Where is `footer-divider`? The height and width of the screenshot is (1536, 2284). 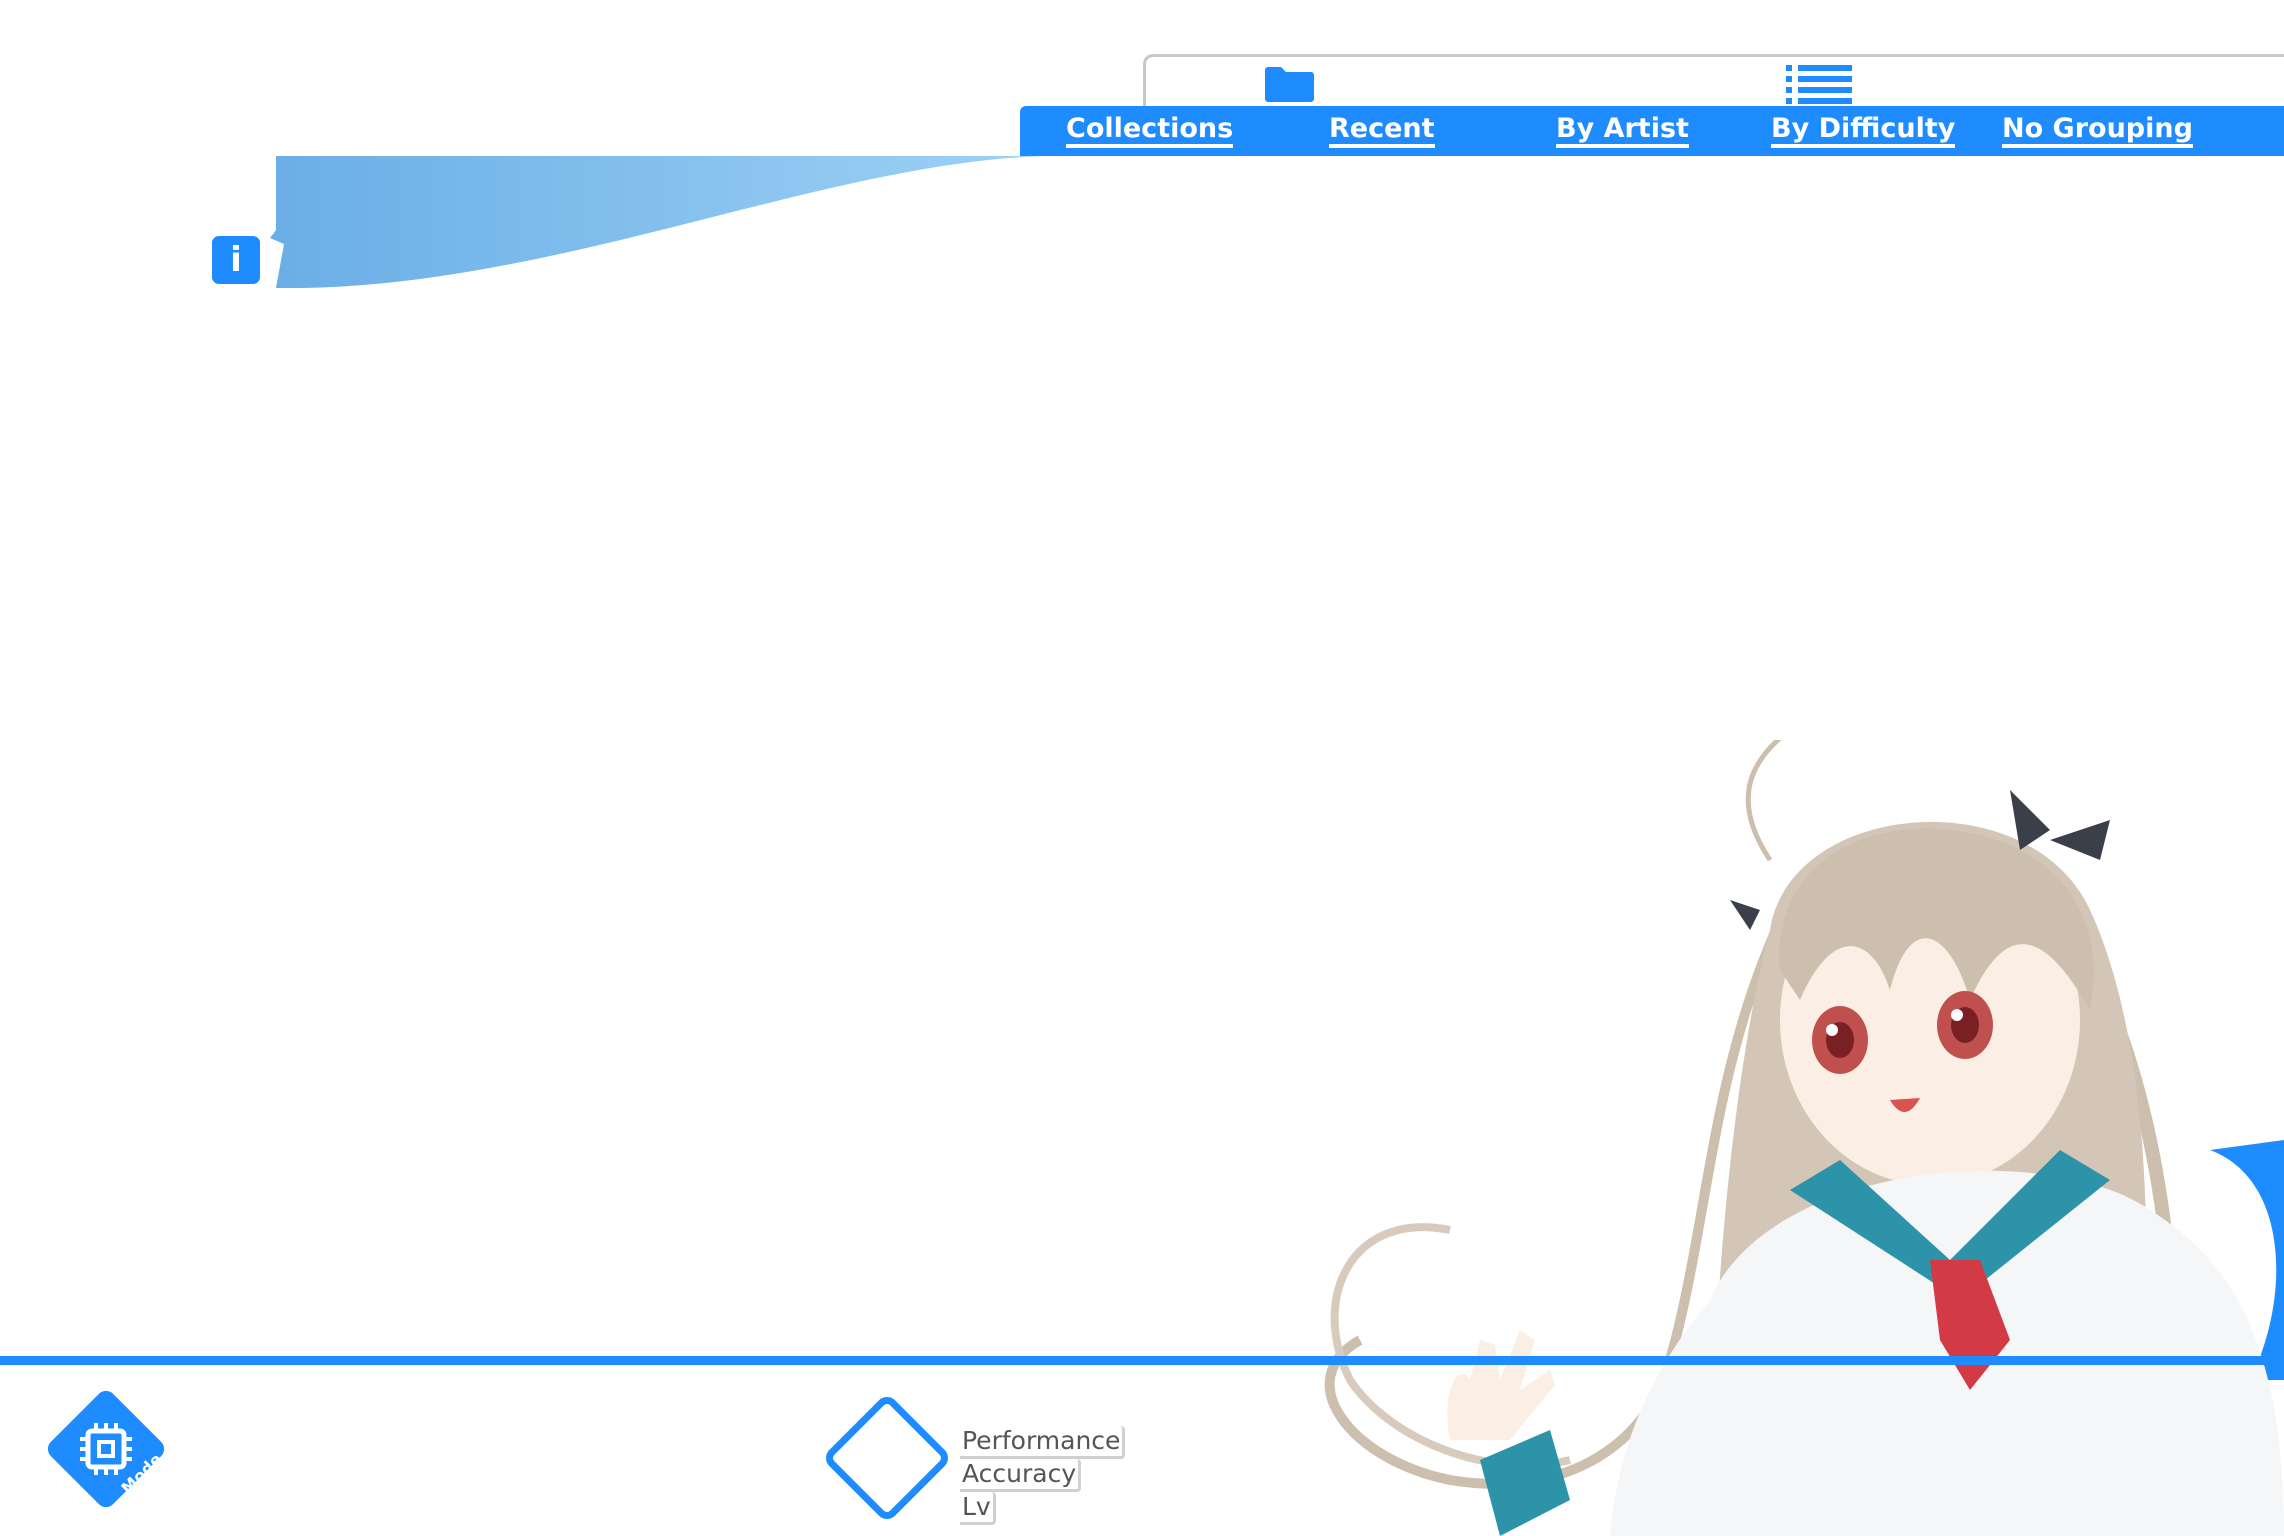
footer-divider is located at coordinates (1142, 1360).